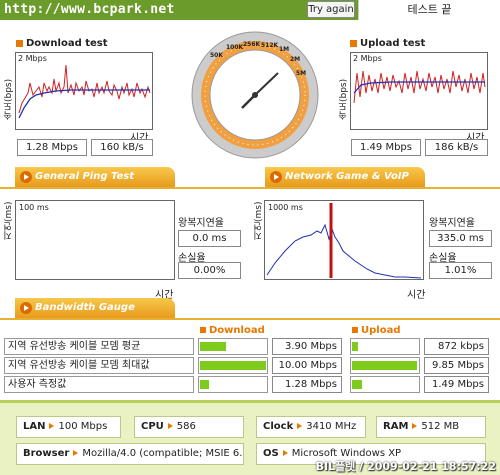 Image resolution: width=500 pixels, height=475 pixels. Describe the element at coordinates (99, 365) in the screenshot. I see `row-label: 지역 유선방송 케이블 모뎀 최대값` at that location.